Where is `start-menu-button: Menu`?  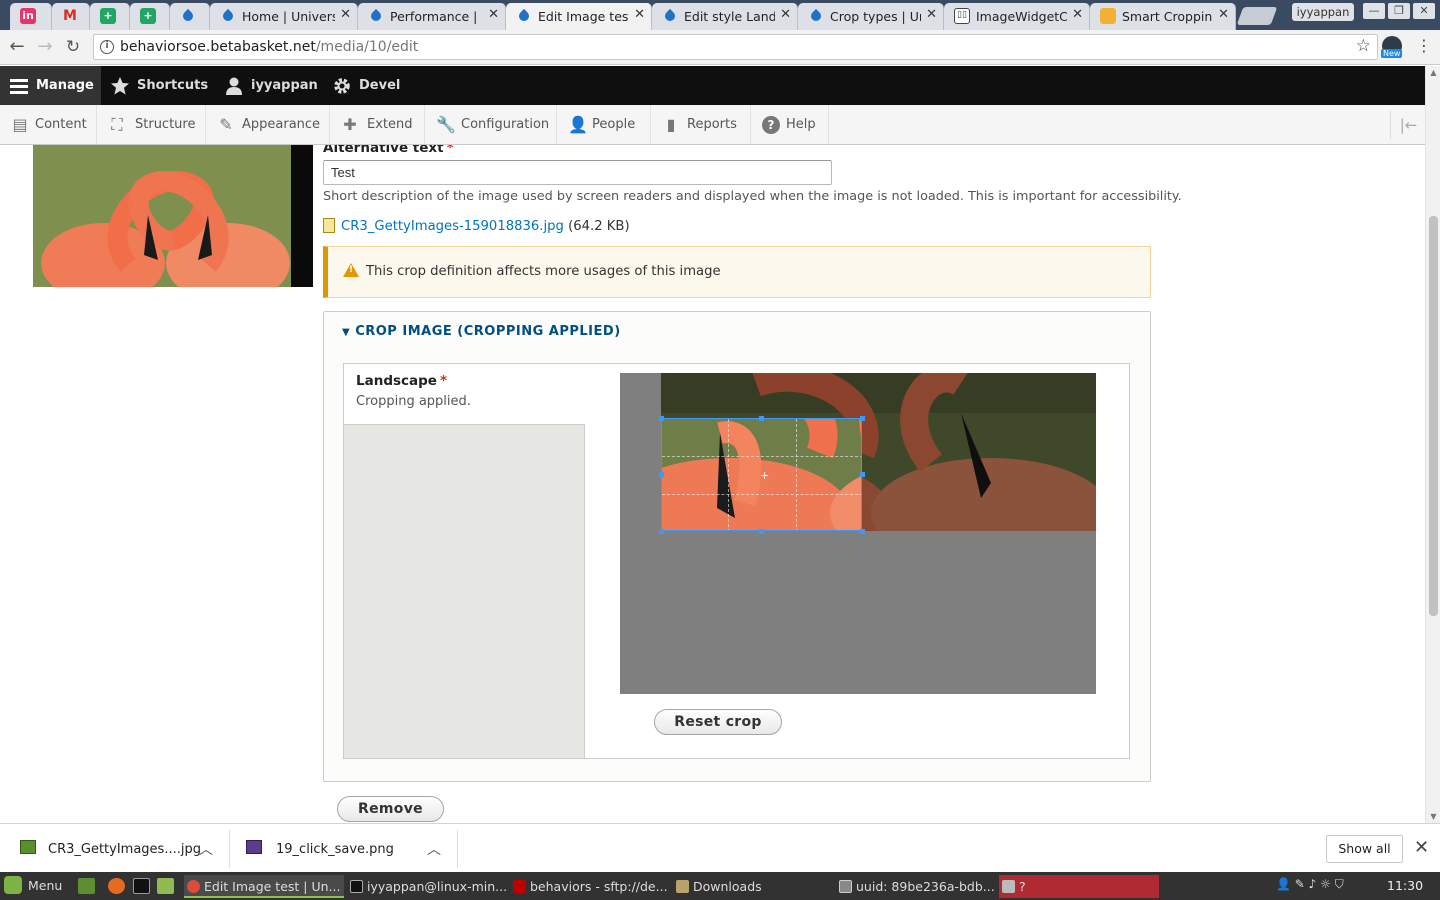 start-menu-button: Menu is located at coordinates (33, 886).